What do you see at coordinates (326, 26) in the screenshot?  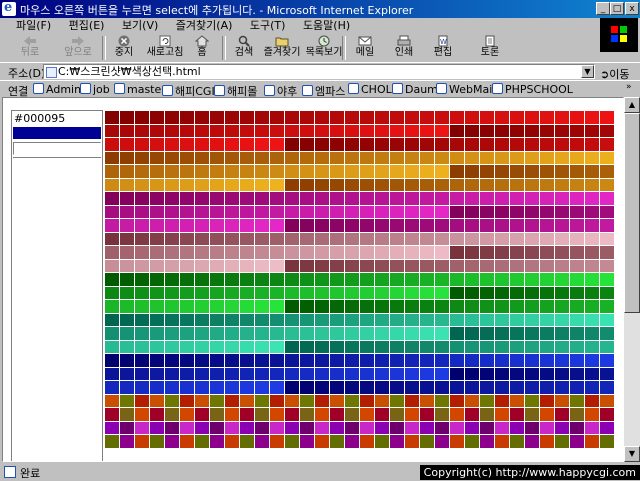 I see `menu-help: 도움말(H)` at bounding box center [326, 26].